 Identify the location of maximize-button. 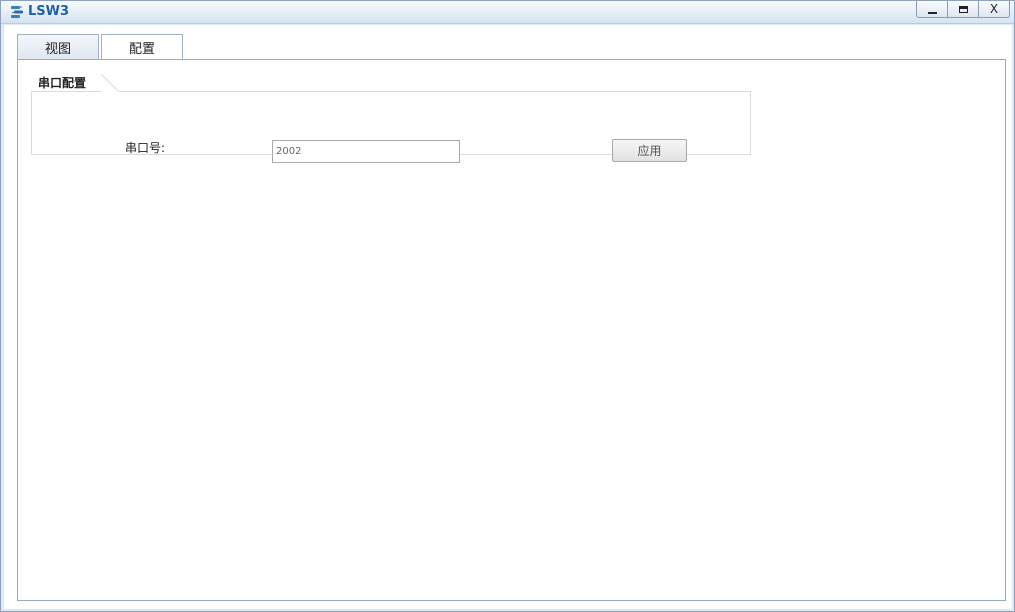
(963, 9).